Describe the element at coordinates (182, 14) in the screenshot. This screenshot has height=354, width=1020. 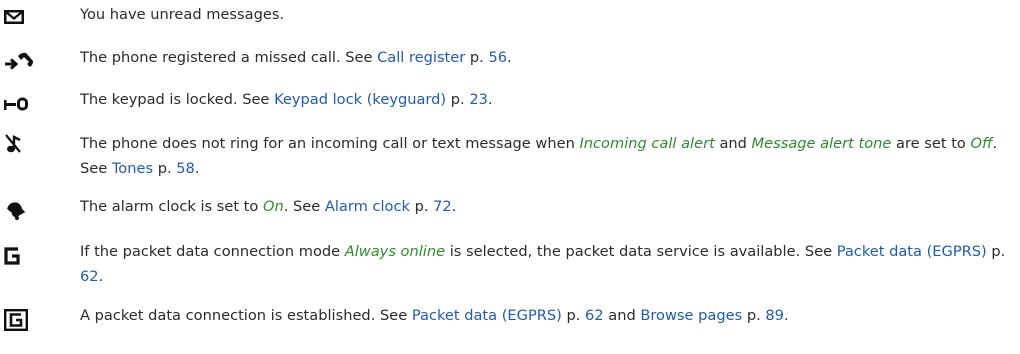
I see `indicator-description: You have unread messages.` at that location.